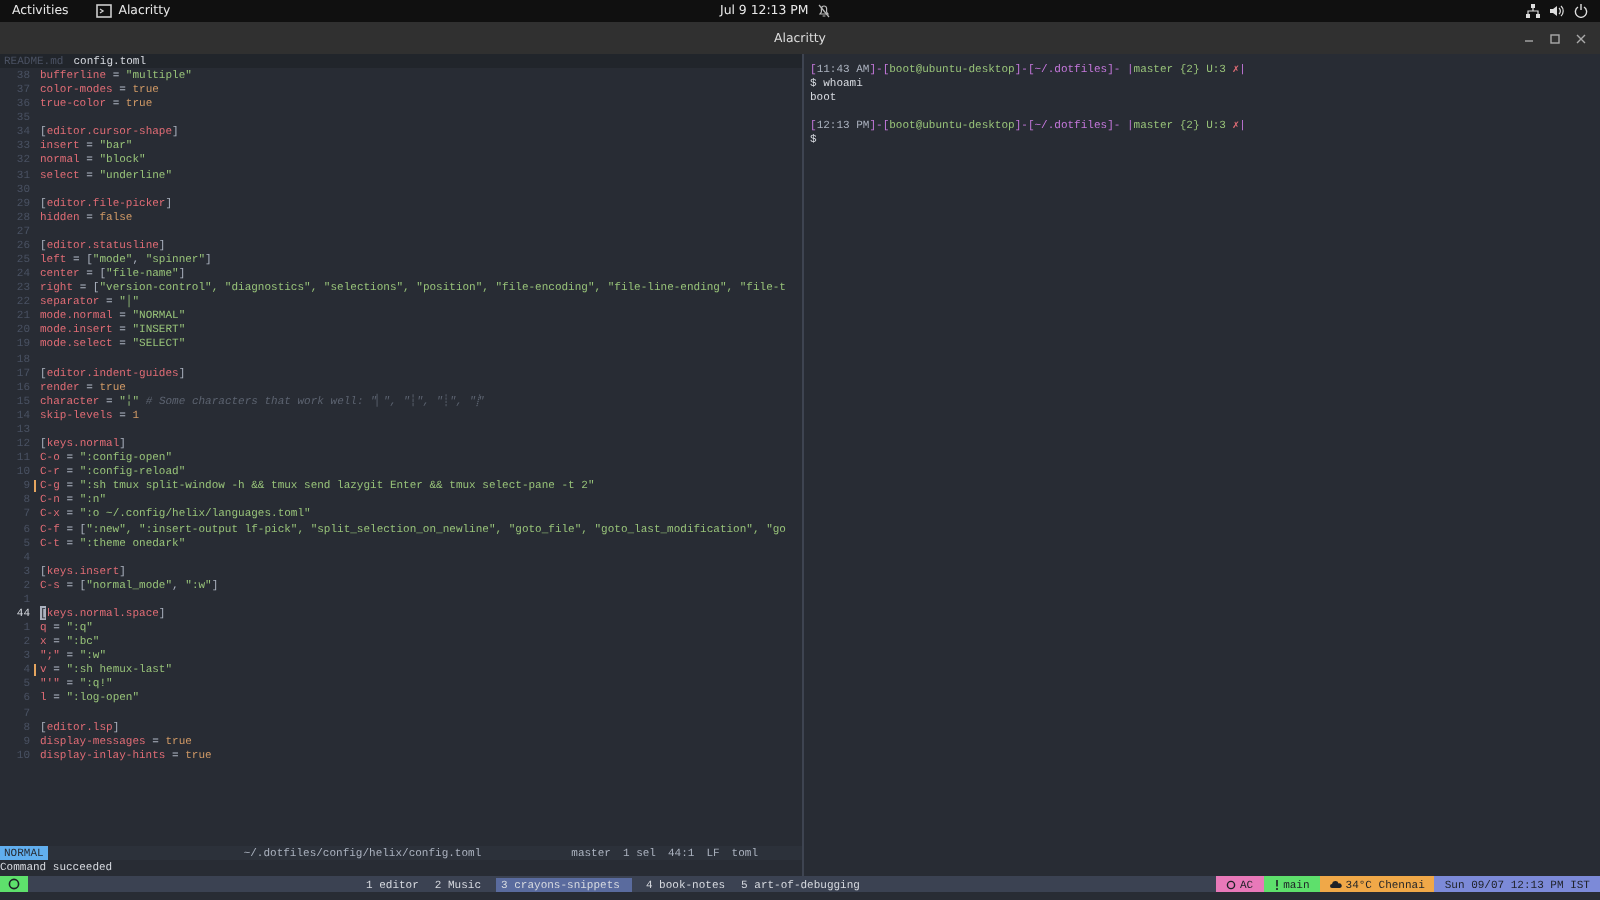  I want to click on maximize-icon, so click(1555, 38).